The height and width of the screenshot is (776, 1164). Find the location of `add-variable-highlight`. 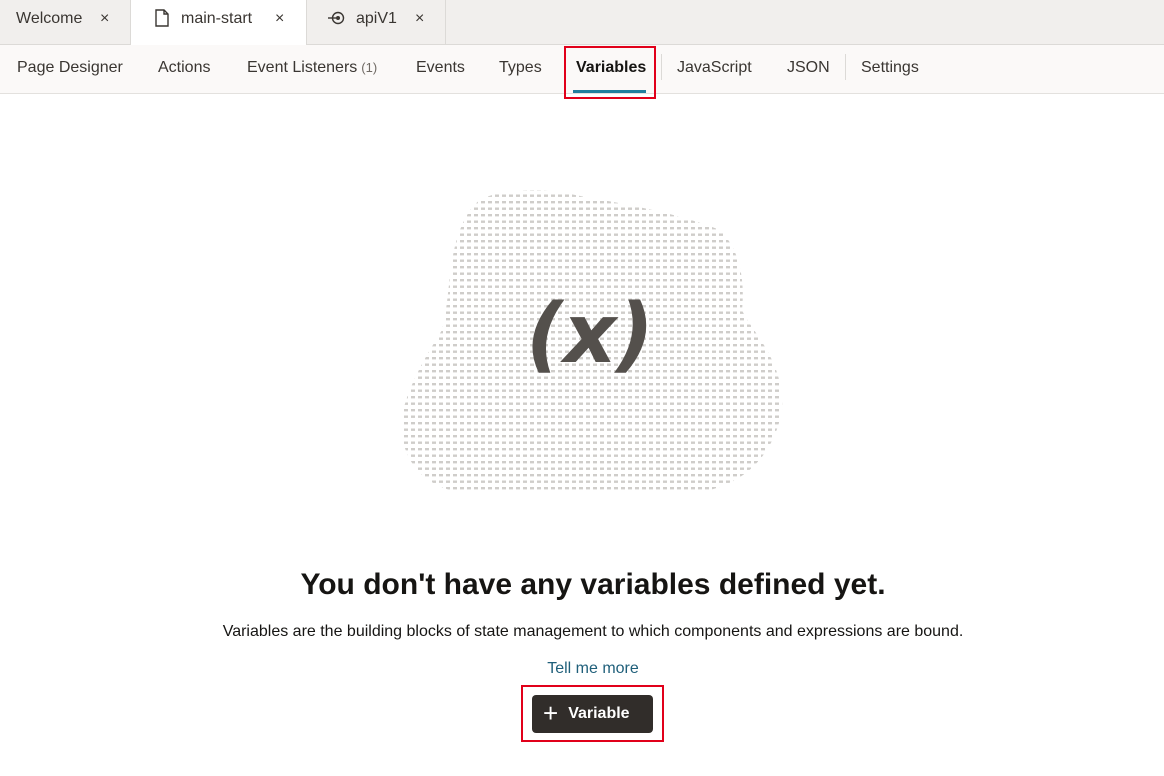

add-variable-highlight is located at coordinates (592, 713).